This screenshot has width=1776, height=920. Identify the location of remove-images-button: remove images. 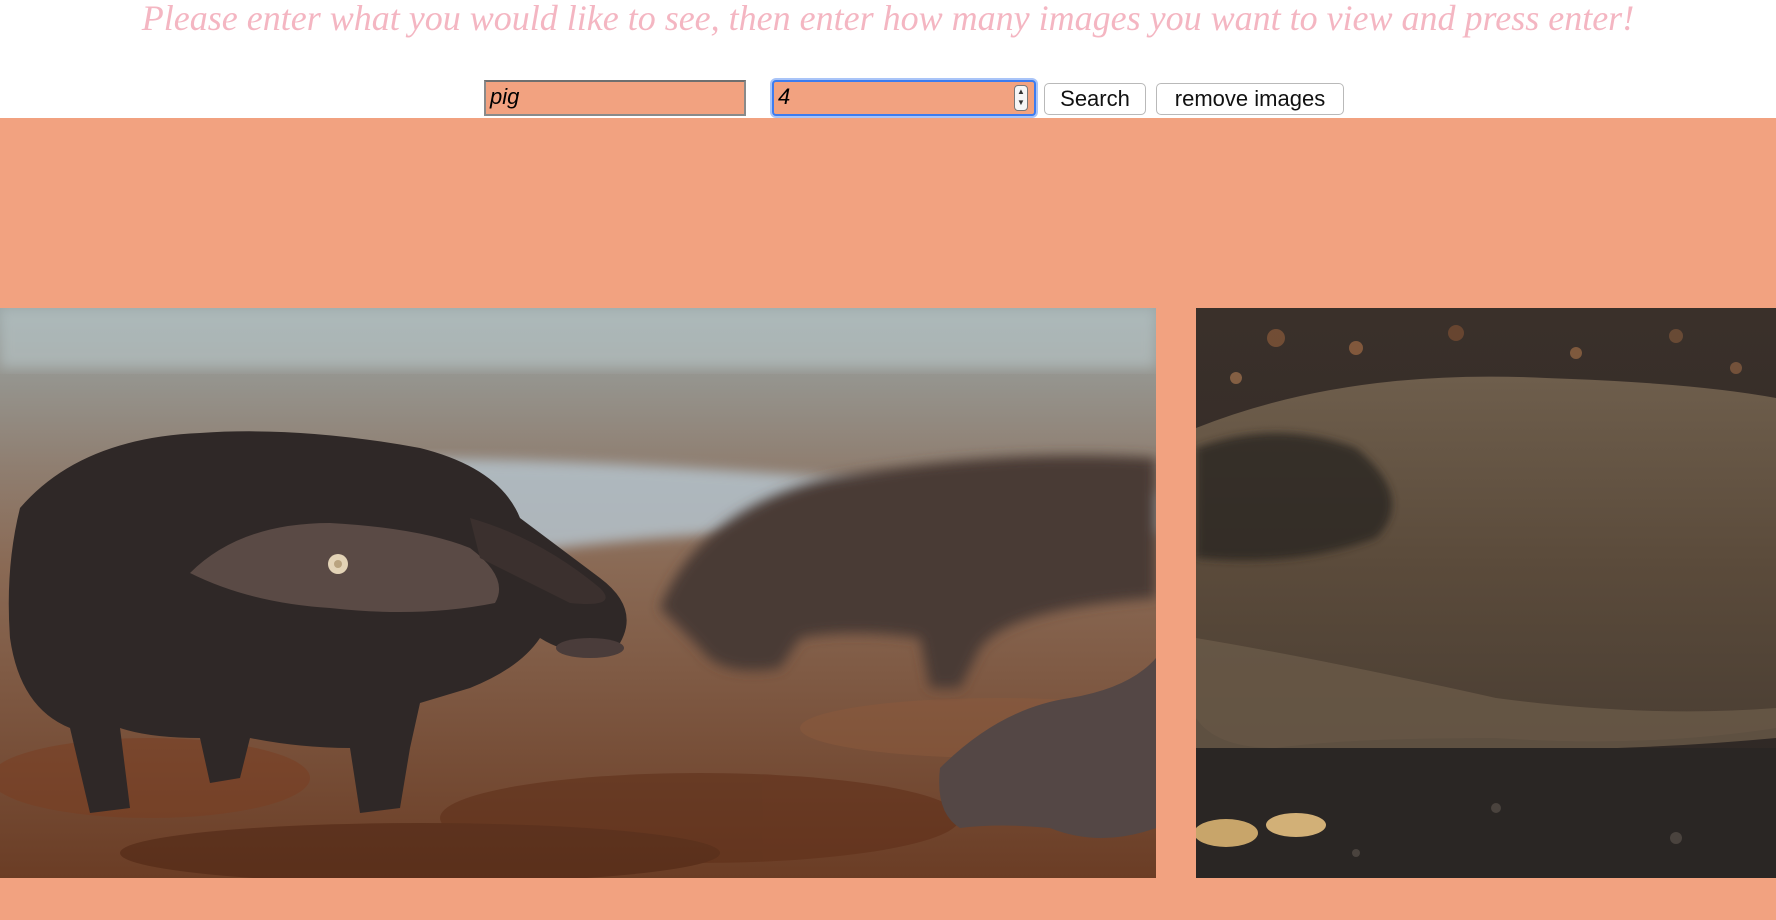
(1250, 99).